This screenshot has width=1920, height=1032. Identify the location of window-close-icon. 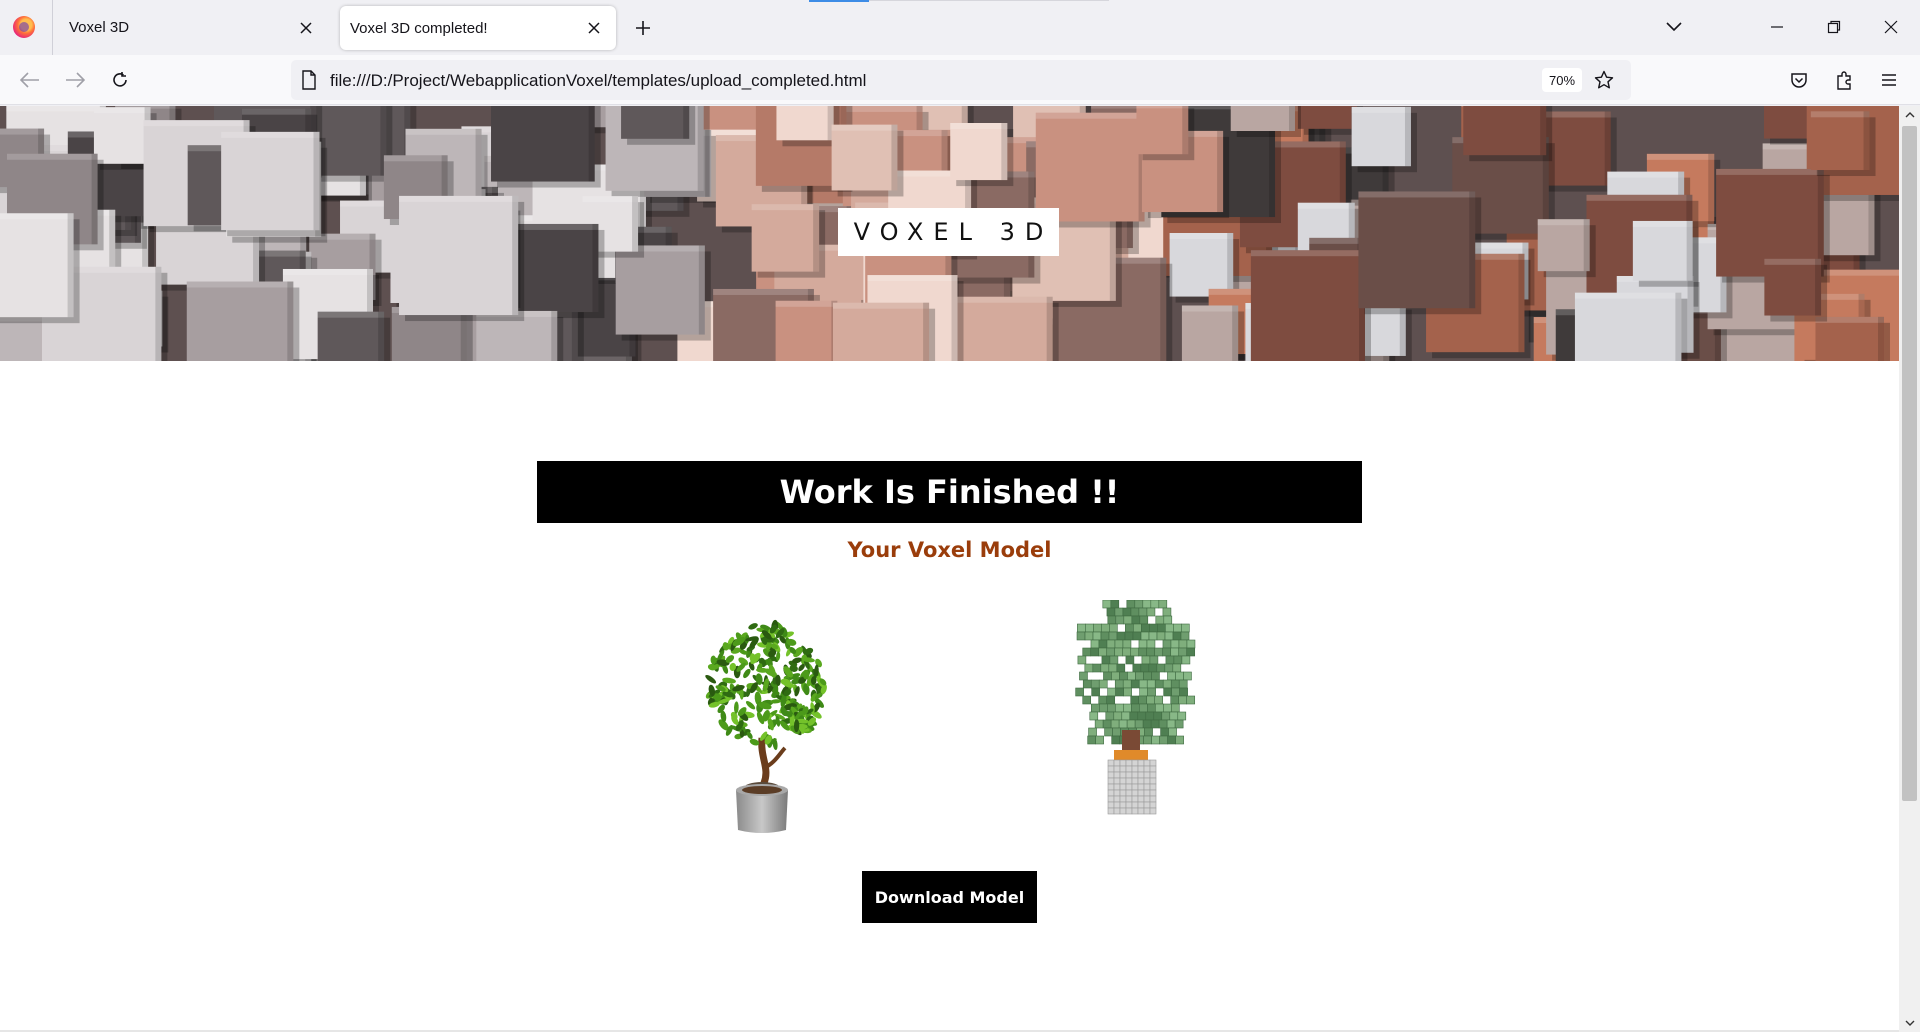
(1891, 27).